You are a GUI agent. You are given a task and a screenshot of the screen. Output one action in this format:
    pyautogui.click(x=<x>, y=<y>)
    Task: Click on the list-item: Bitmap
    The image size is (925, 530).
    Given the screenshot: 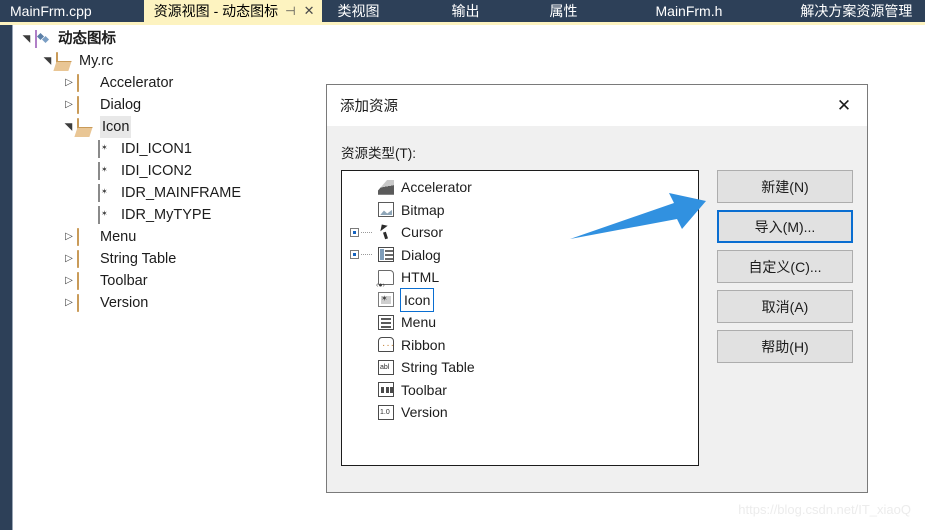 What is the action you would take?
    pyautogui.click(x=520, y=210)
    